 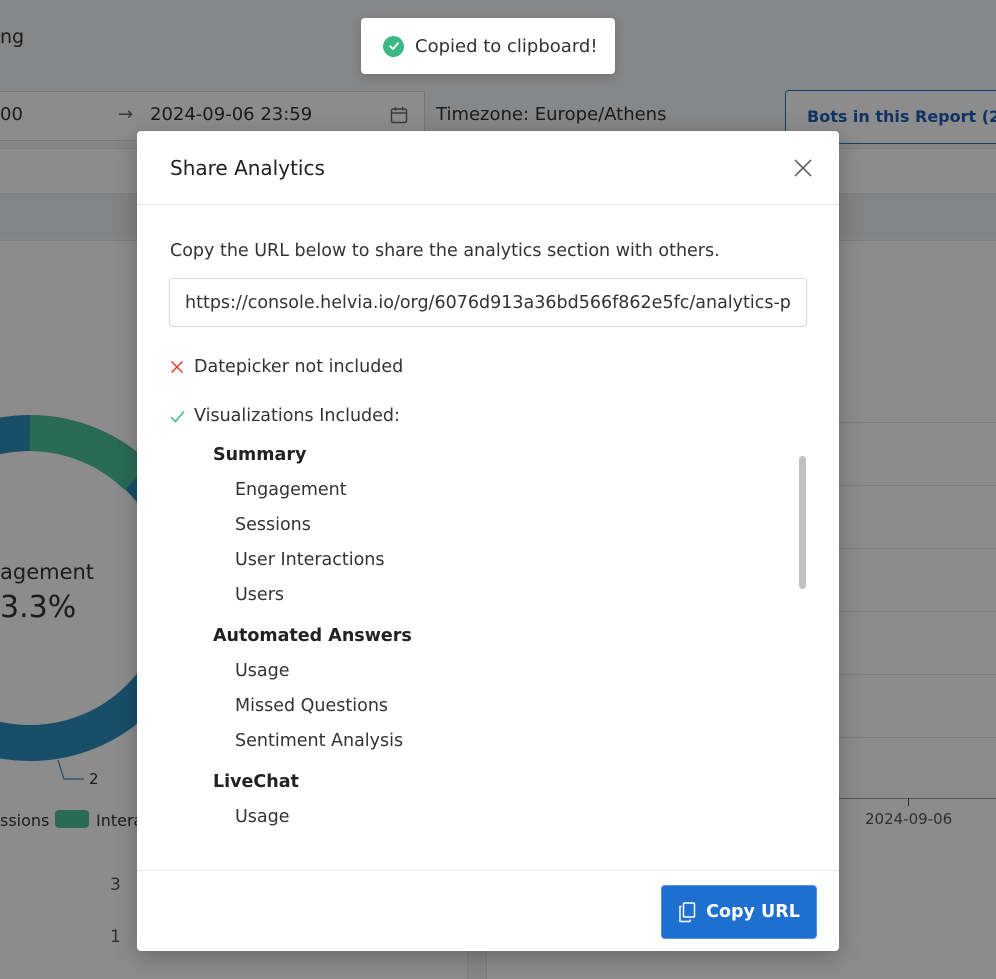 What do you see at coordinates (312, 636) in the screenshot?
I see `group-title-automated-answers: Automated Answers` at bounding box center [312, 636].